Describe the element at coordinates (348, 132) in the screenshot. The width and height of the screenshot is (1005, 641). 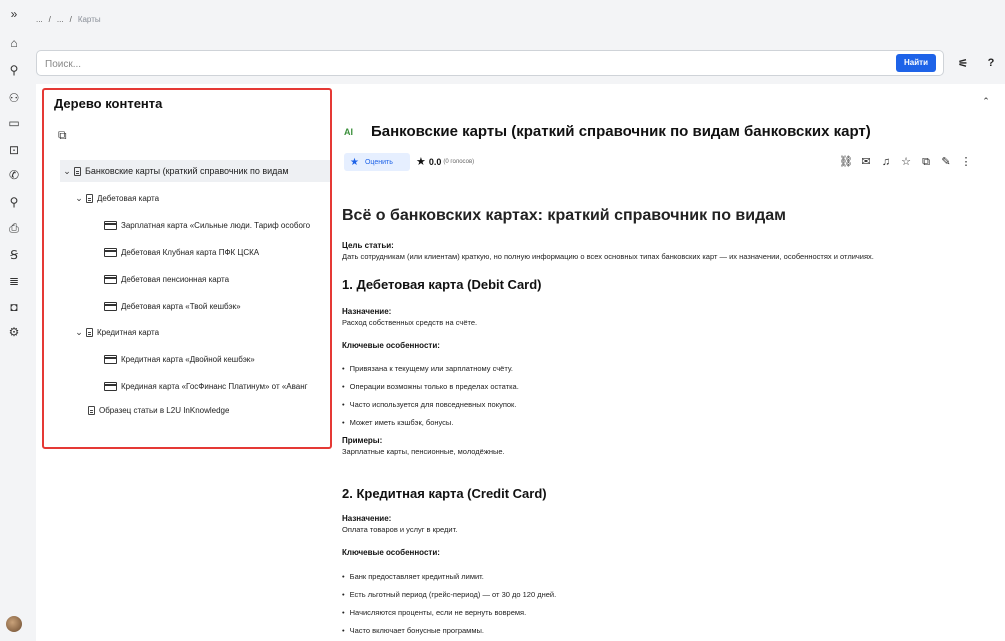
I see `ai-badge: AI` at that location.